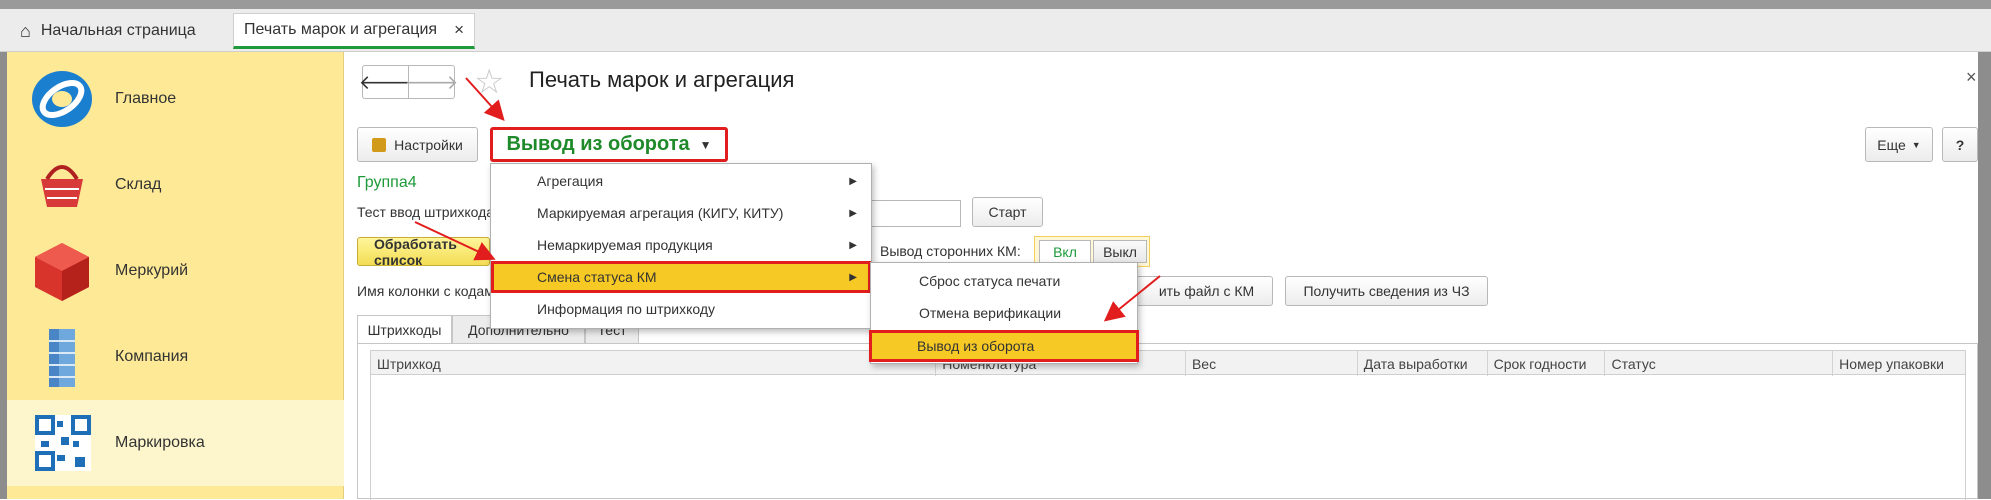 This screenshot has width=1991, height=500. Describe the element at coordinates (455, 241) in the screenshot. I see `annotation-arrow-to-change-status` at that location.